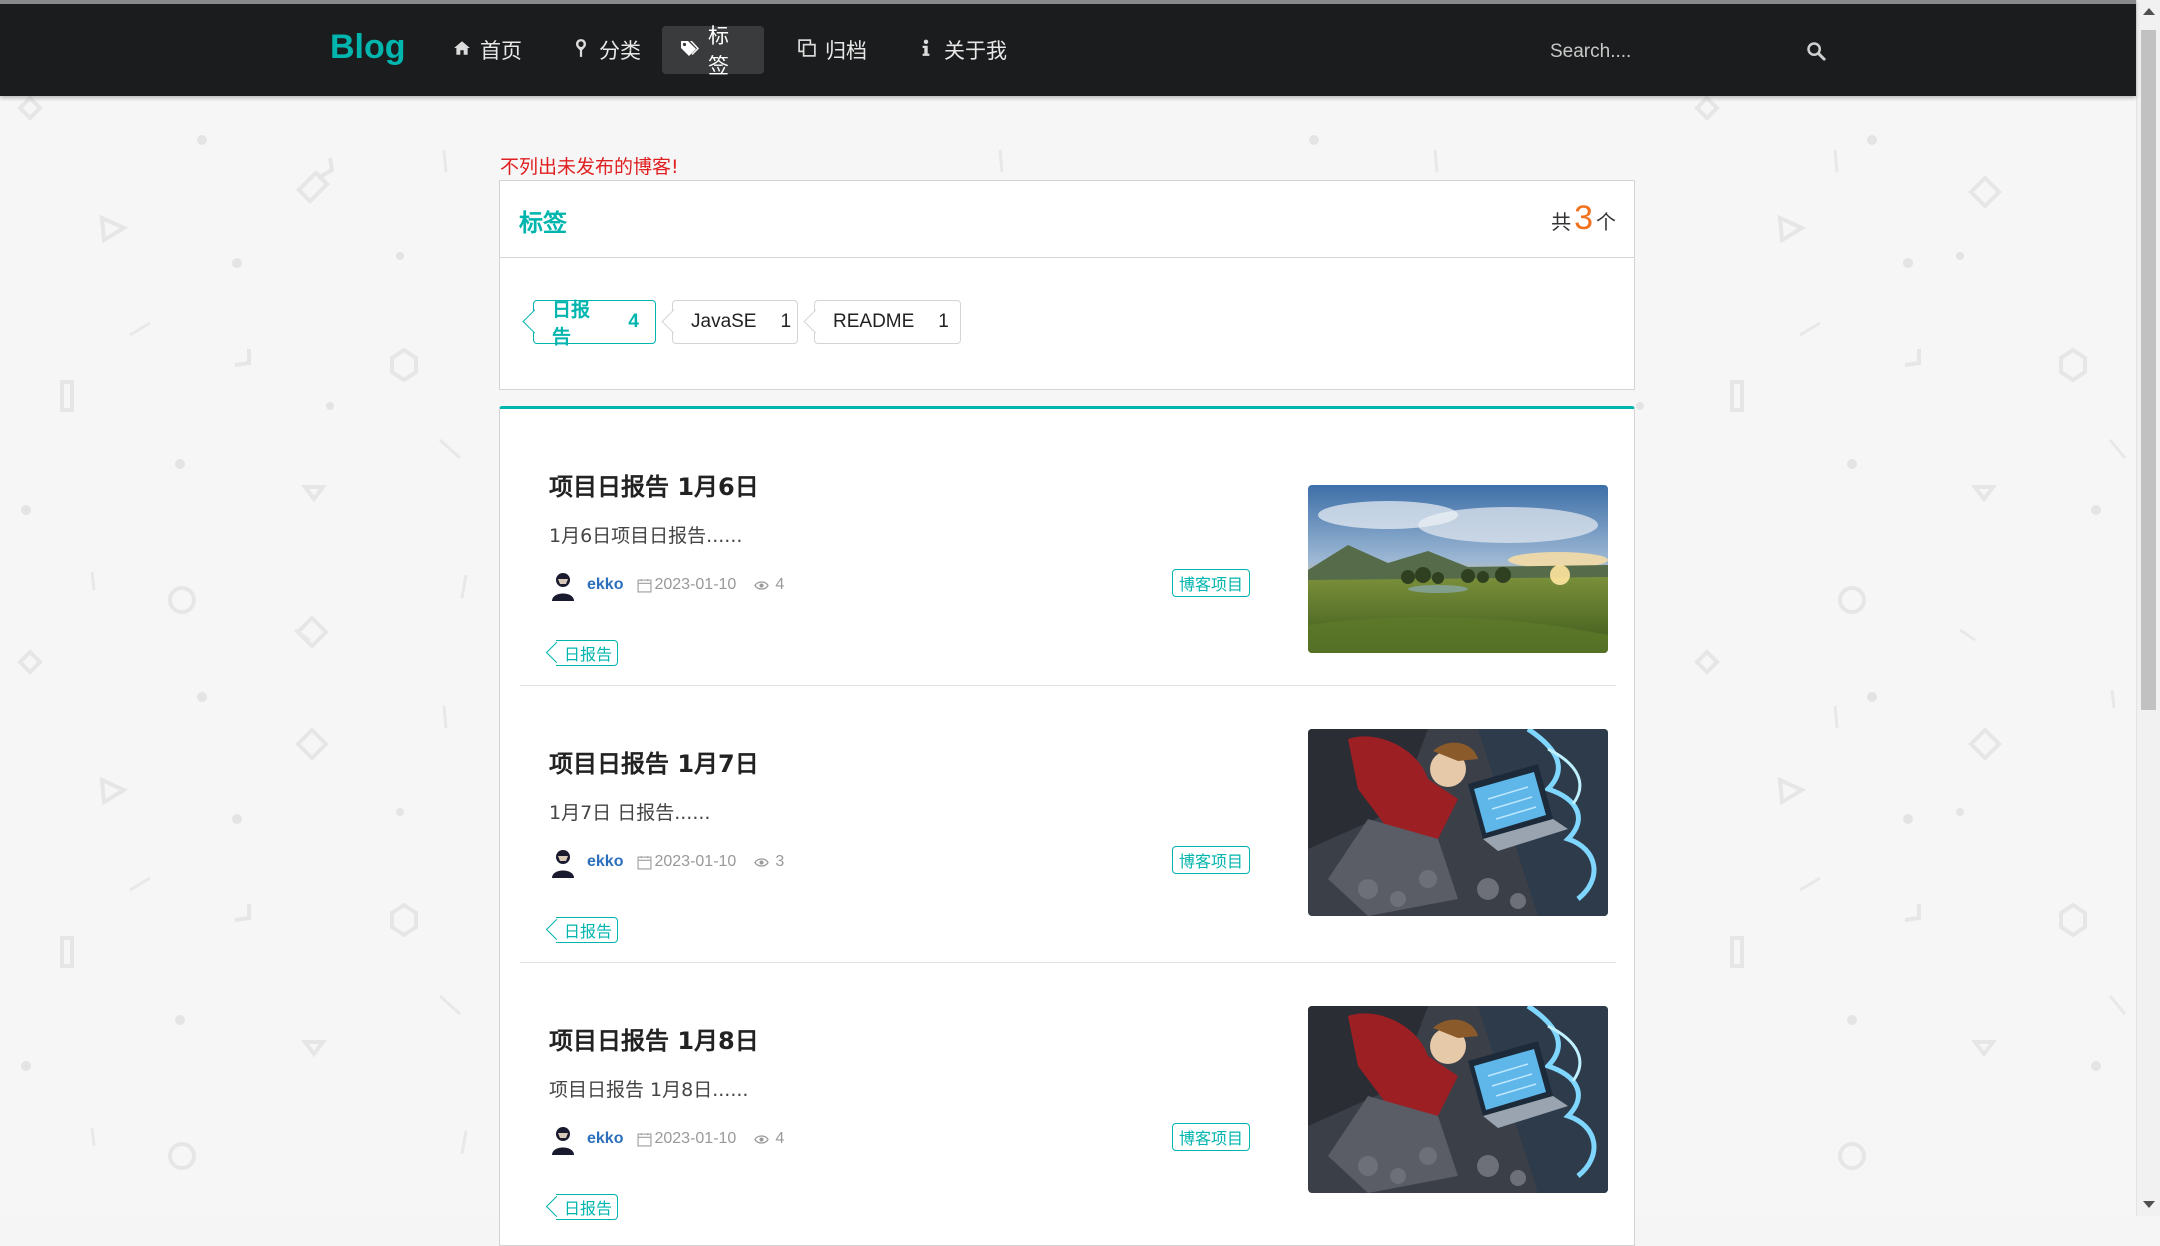 This screenshot has width=2160, height=1246. Describe the element at coordinates (633, 321) in the screenshot. I see `tag-post-count: 4` at that location.